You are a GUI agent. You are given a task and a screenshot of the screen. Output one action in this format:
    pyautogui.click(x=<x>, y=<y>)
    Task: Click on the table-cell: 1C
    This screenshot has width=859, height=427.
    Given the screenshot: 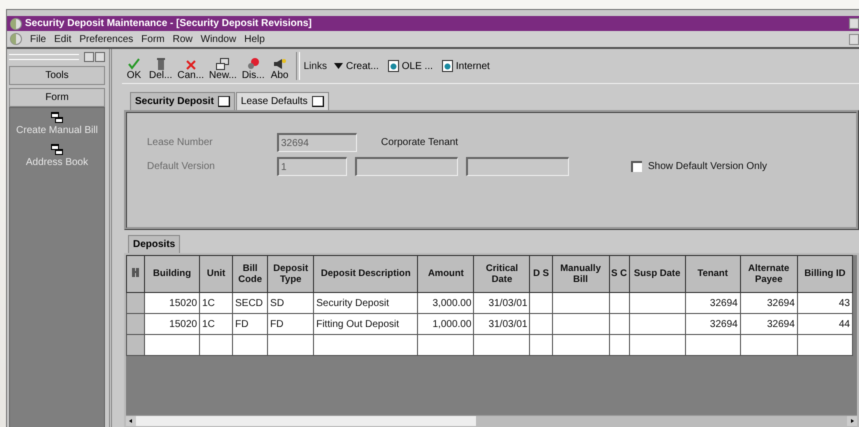 What is the action you would take?
    pyautogui.click(x=216, y=324)
    